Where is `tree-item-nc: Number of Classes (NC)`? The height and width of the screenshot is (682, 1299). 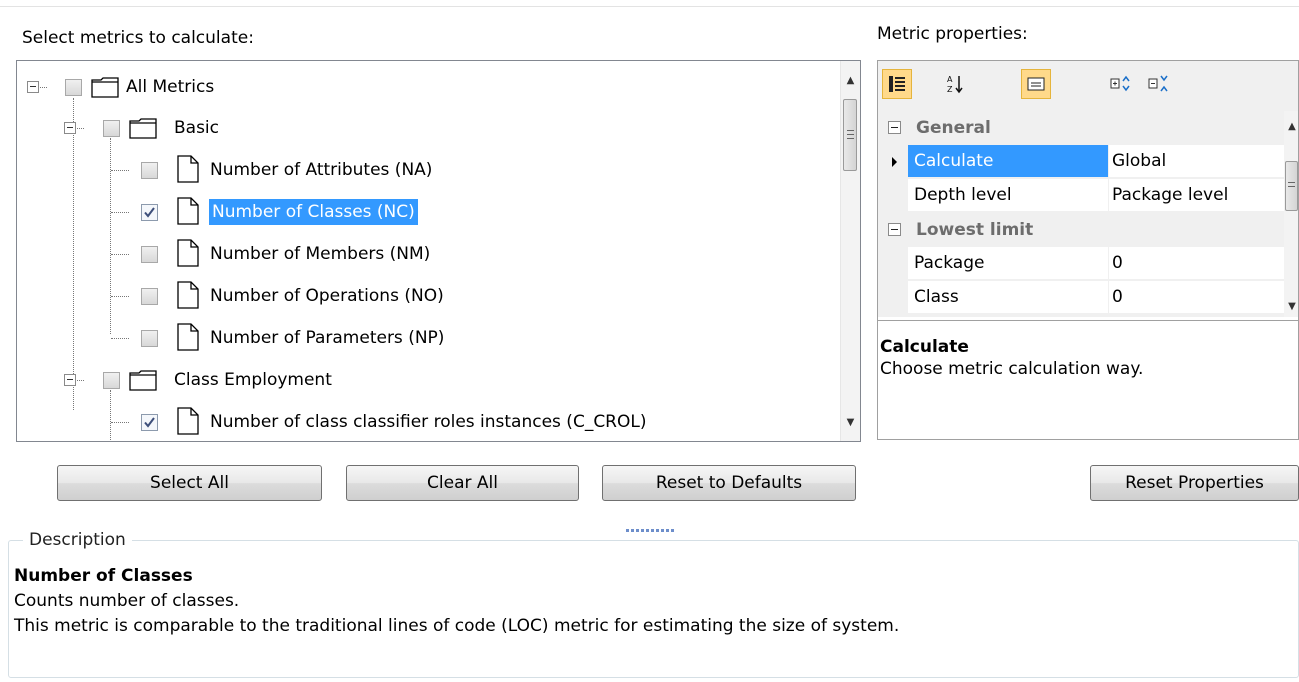 tree-item-nc: Number of Classes (NC) is located at coordinates (313, 212).